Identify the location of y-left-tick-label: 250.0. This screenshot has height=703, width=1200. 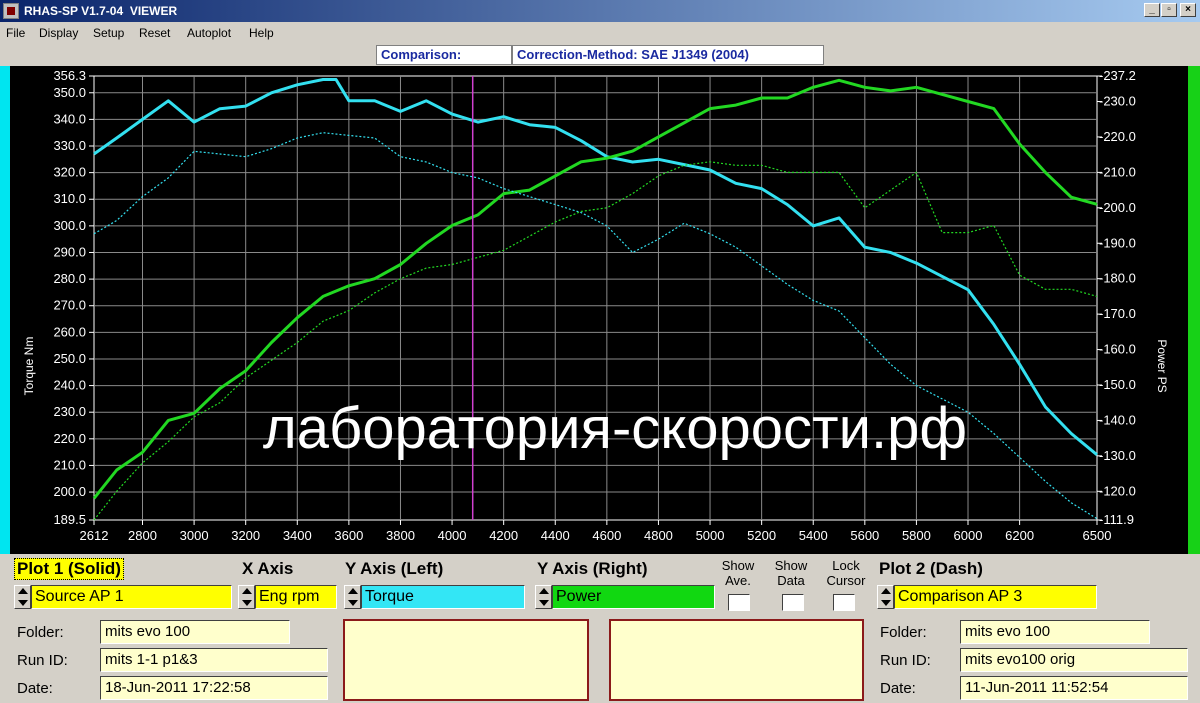
(69, 358).